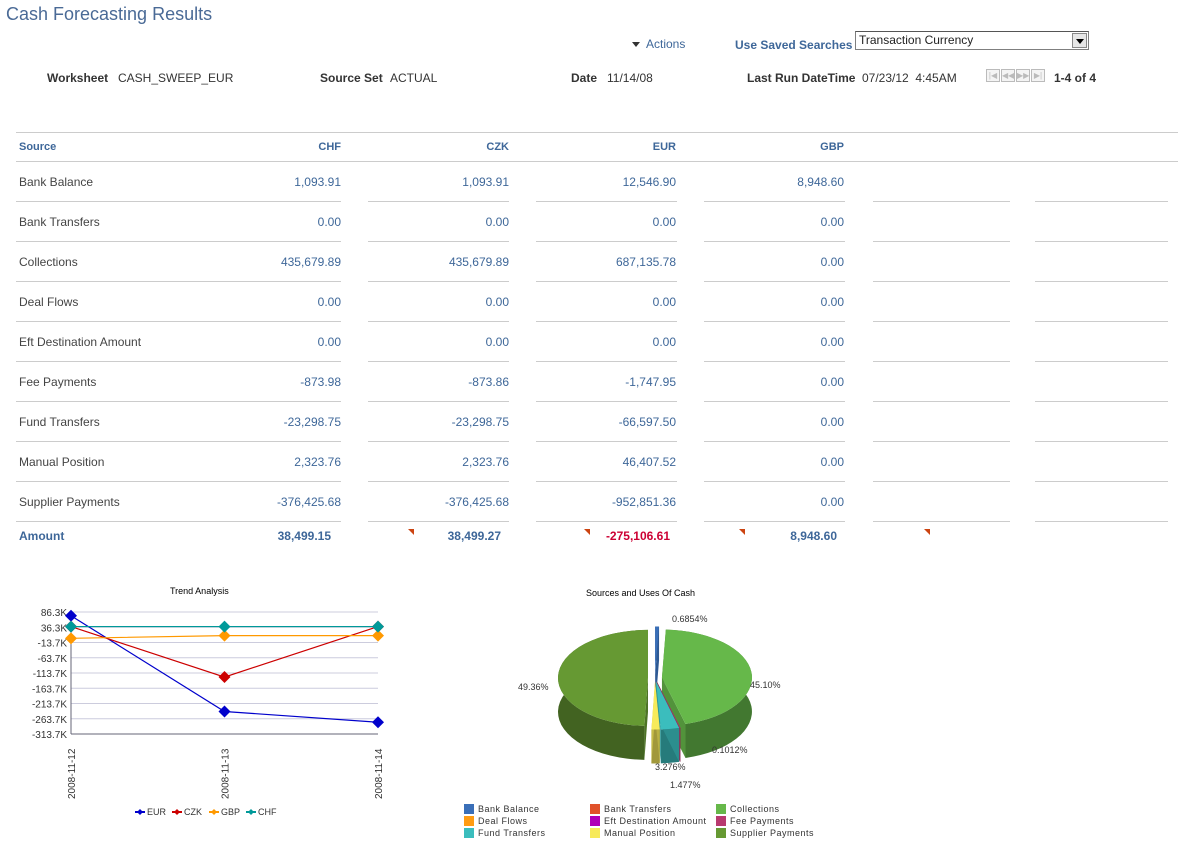 The height and width of the screenshot is (847, 1178). What do you see at coordinates (647, 422) in the screenshot?
I see `table-cell: -66,597.50` at bounding box center [647, 422].